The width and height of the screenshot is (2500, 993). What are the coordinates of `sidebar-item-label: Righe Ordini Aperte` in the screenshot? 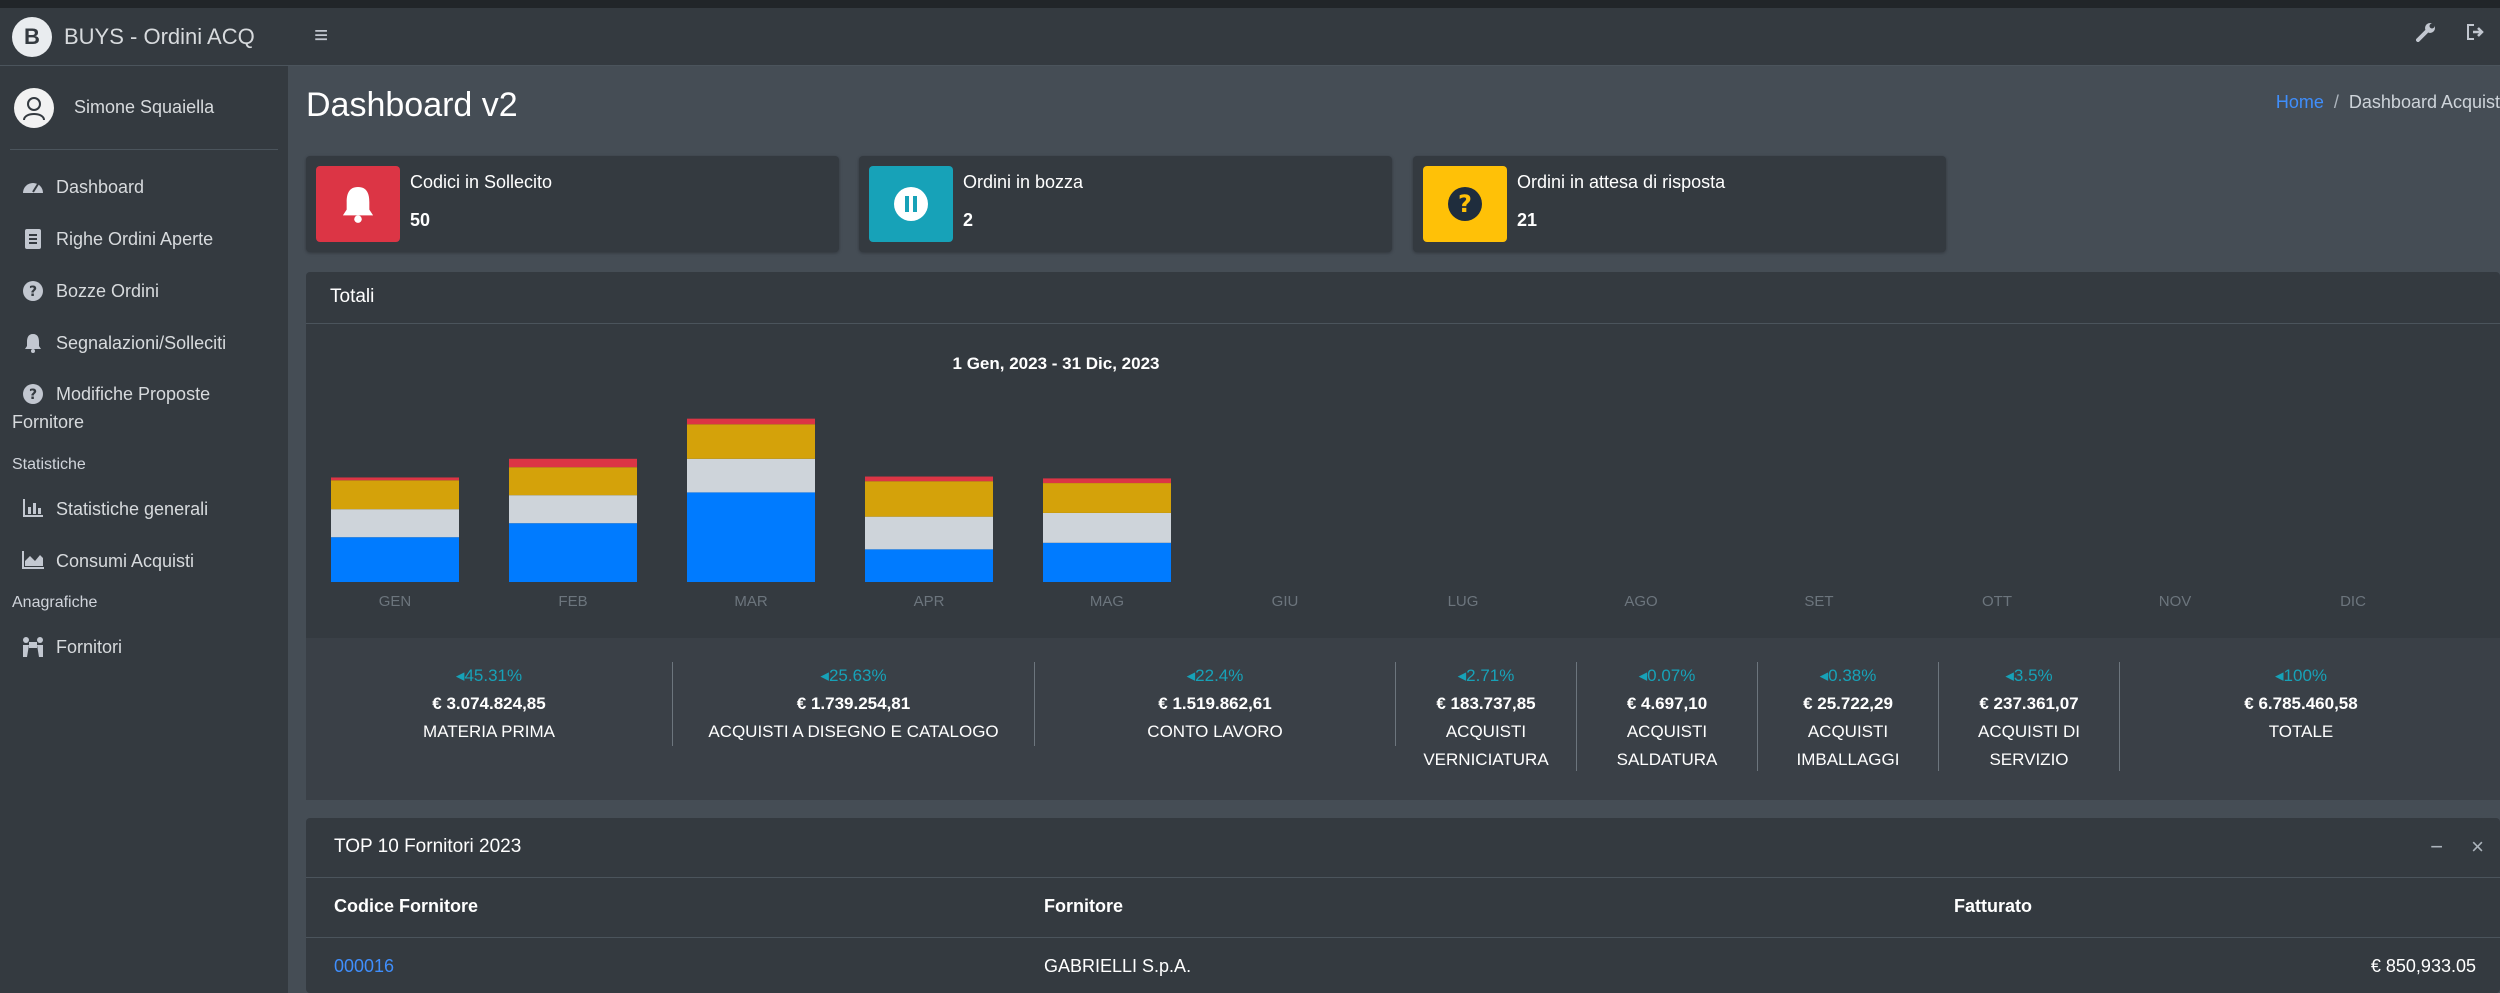 It's located at (135, 239).